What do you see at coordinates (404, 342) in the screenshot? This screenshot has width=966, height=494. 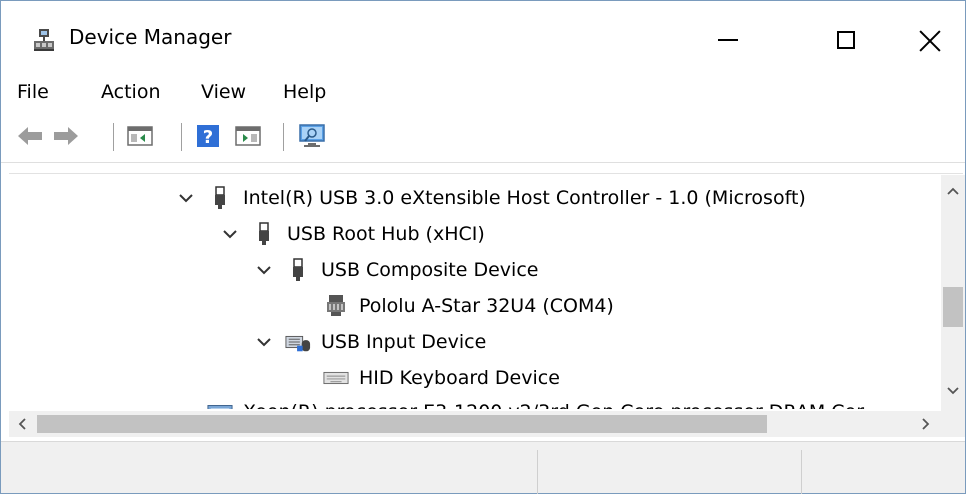 I see `tree-row-label: USB Input Device` at bounding box center [404, 342].